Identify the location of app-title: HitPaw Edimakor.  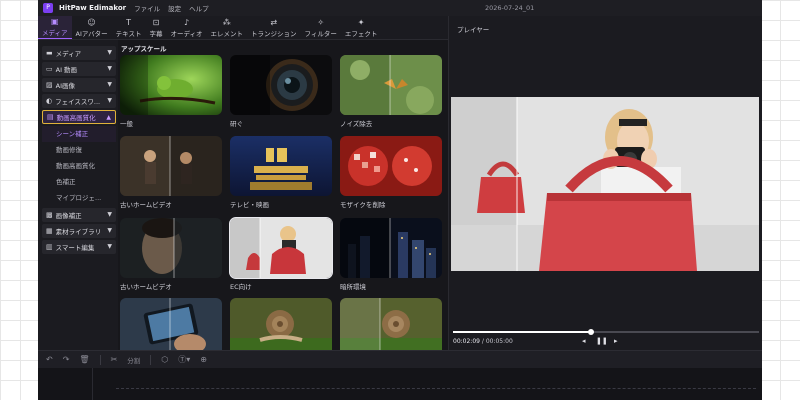
(93, 8).